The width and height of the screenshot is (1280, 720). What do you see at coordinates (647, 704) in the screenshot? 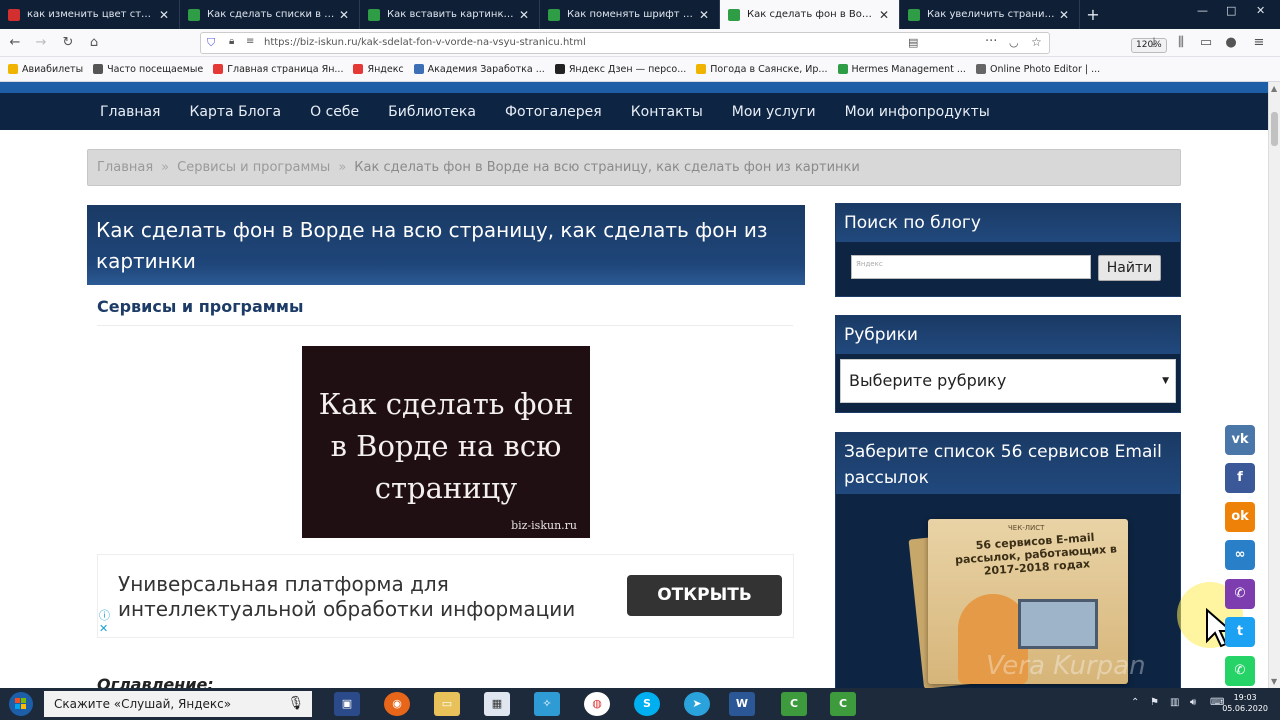
I see `skype-icon: S` at bounding box center [647, 704].